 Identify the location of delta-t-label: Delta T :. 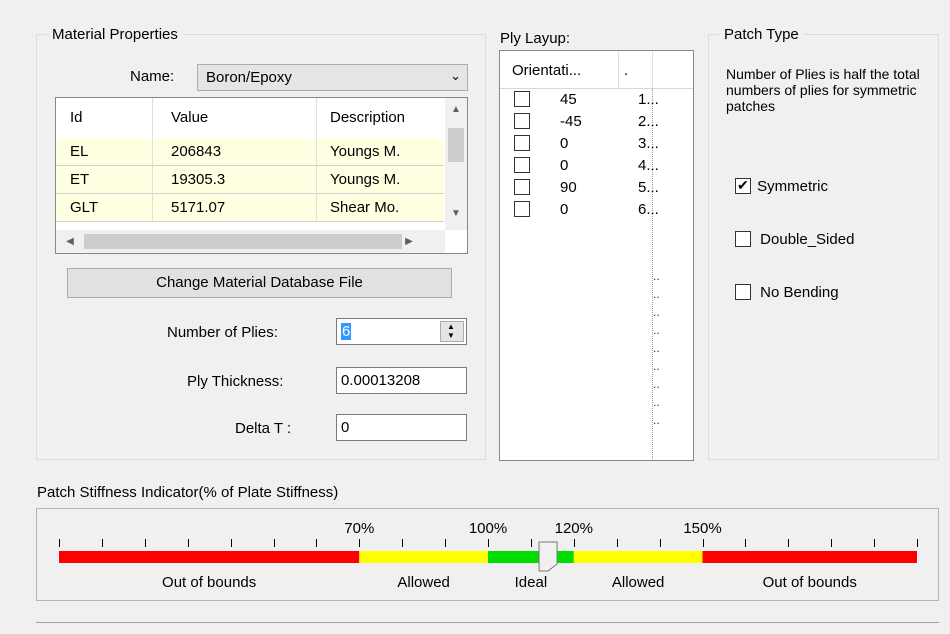
(263, 428).